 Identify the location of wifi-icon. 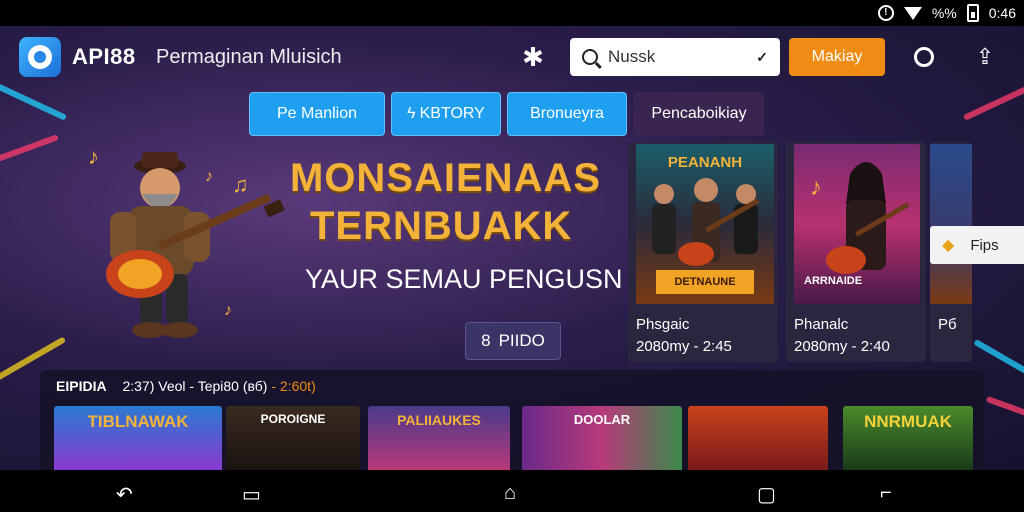
(912, 13).